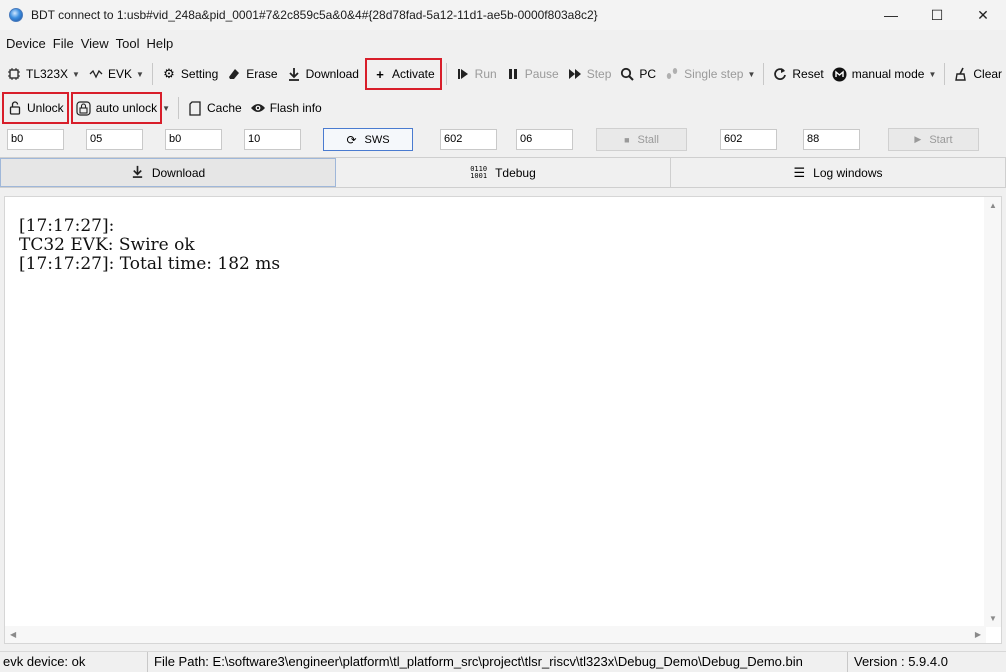  I want to click on app-globe-icon, so click(16, 15).